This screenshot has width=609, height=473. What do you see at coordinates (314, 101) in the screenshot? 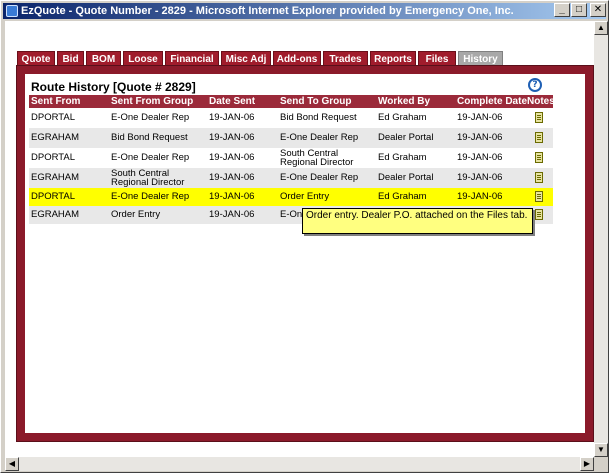
I see `col-send-to-group: Send To Group` at bounding box center [314, 101].